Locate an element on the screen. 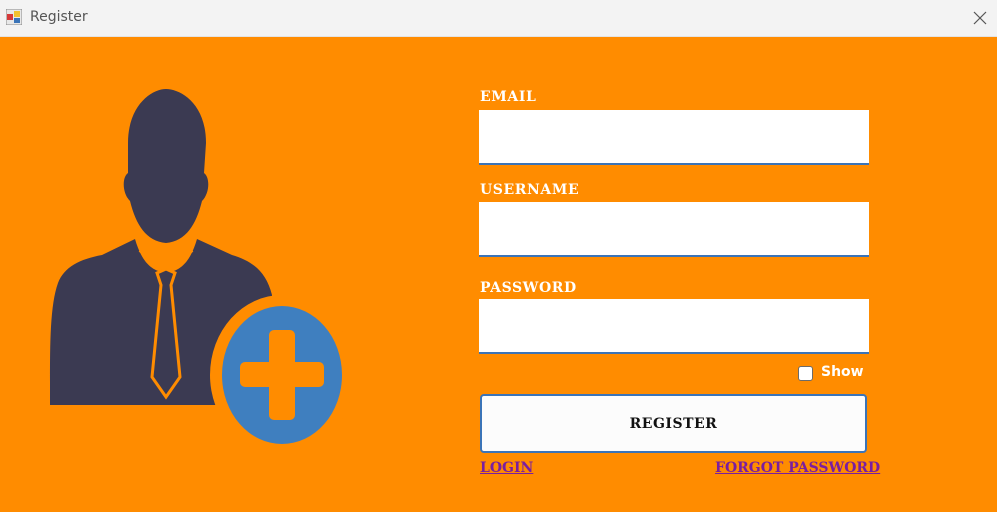  show-password-label: Show is located at coordinates (842, 372).